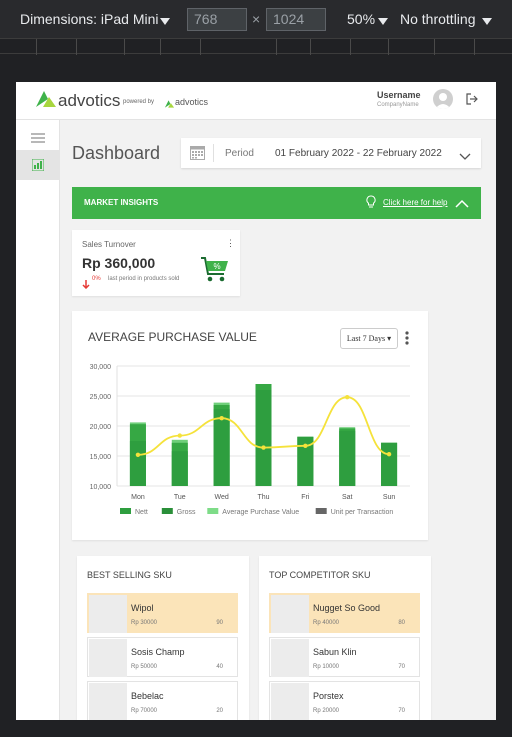  I want to click on sku-name: Wipol, so click(142, 608).